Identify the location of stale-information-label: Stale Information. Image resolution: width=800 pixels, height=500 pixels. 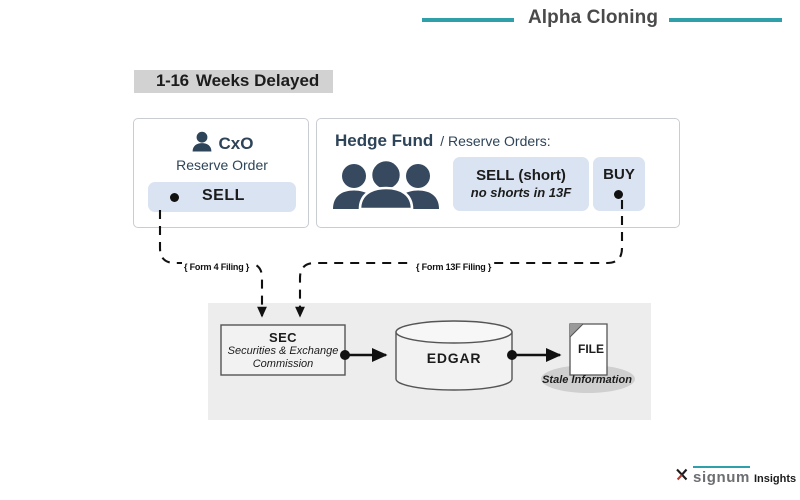
(587, 380).